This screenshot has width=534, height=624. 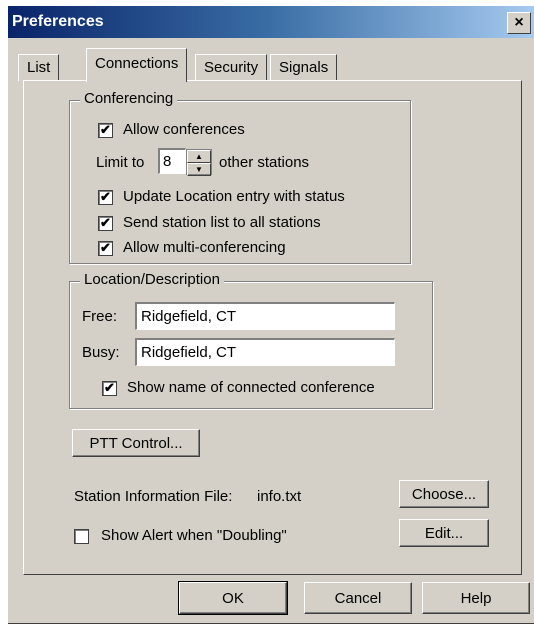 I want to click on show-name-checkbox: ✔, so click(x=109, y=388).